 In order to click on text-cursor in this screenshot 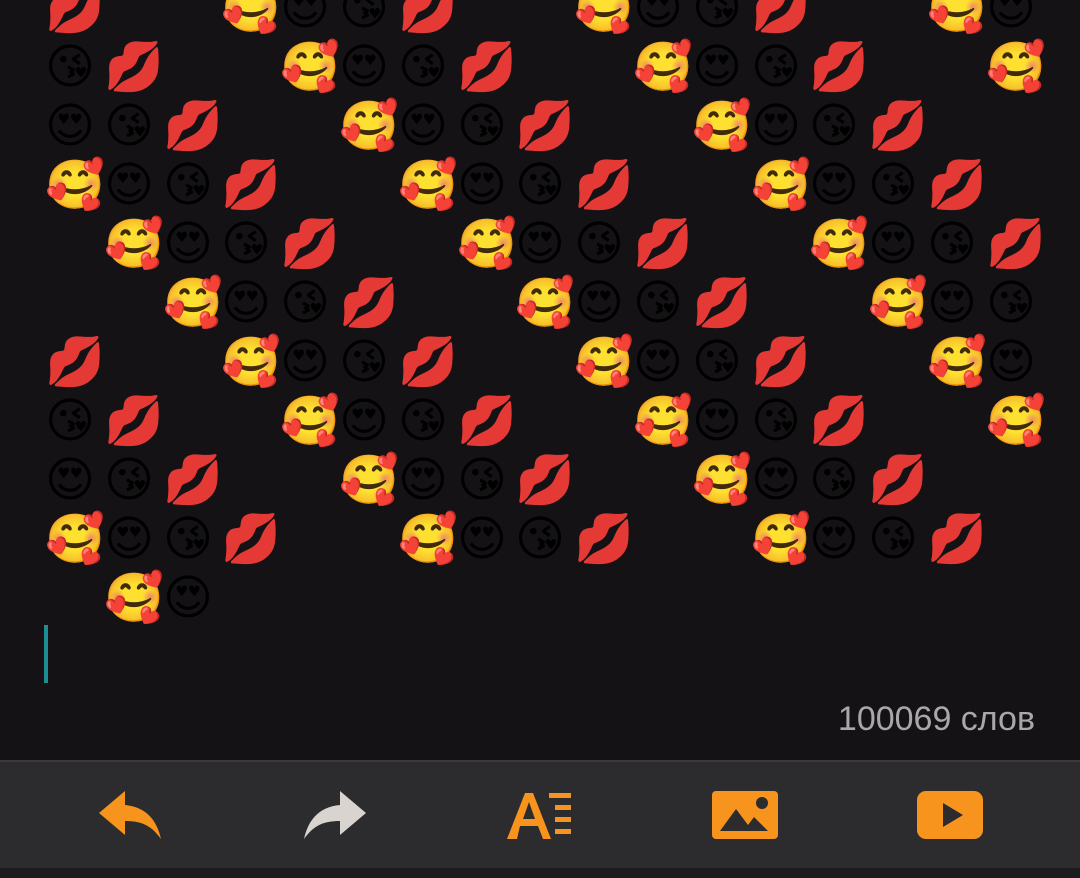, I will do `click(46, 654)`.